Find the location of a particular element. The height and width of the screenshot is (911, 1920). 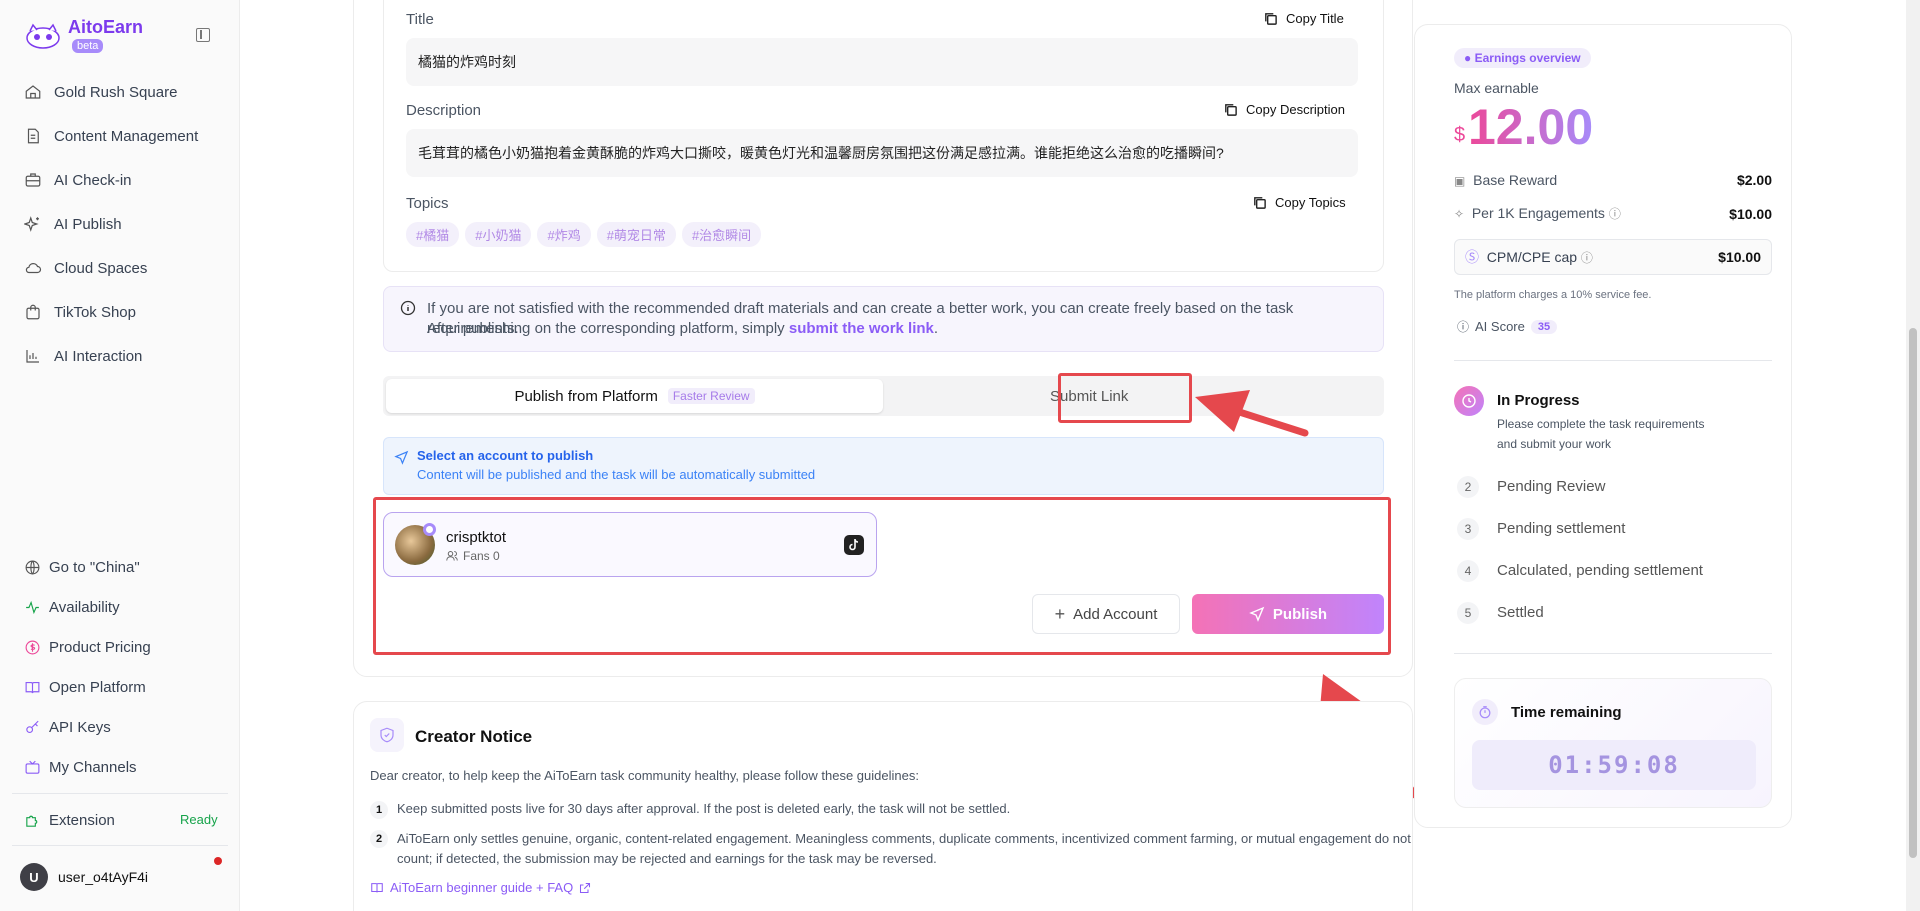

current-step-title: In Progress is located at coordinates (1538, 400).